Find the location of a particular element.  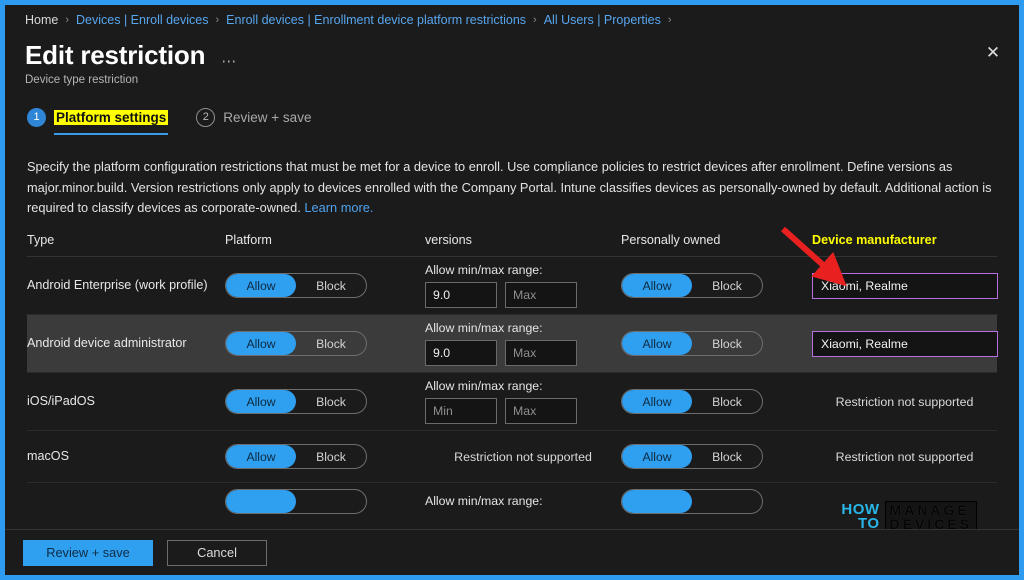

column-header-platform: Platform is located at coordinates (248, 240).